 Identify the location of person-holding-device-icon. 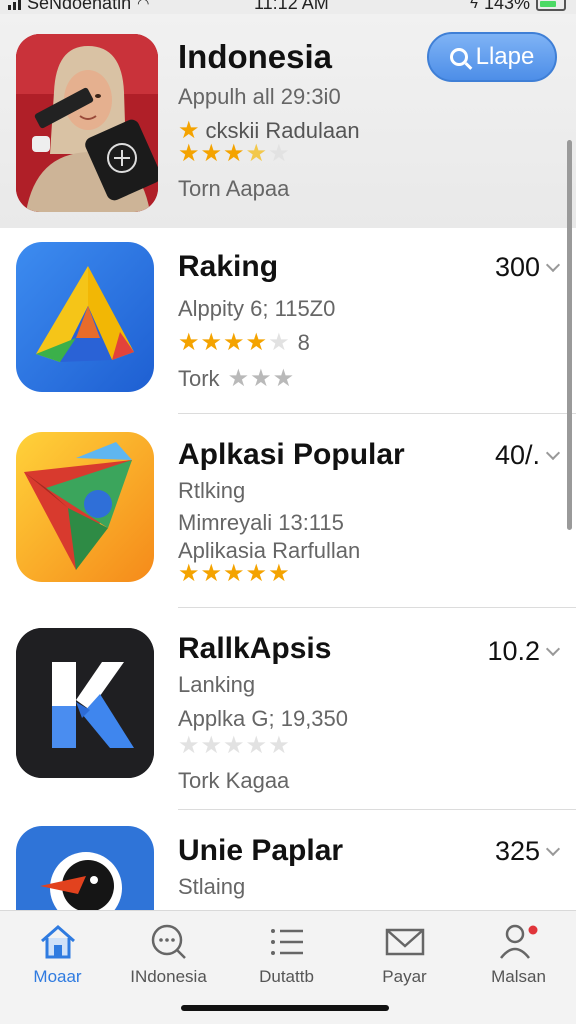
(87, 123).